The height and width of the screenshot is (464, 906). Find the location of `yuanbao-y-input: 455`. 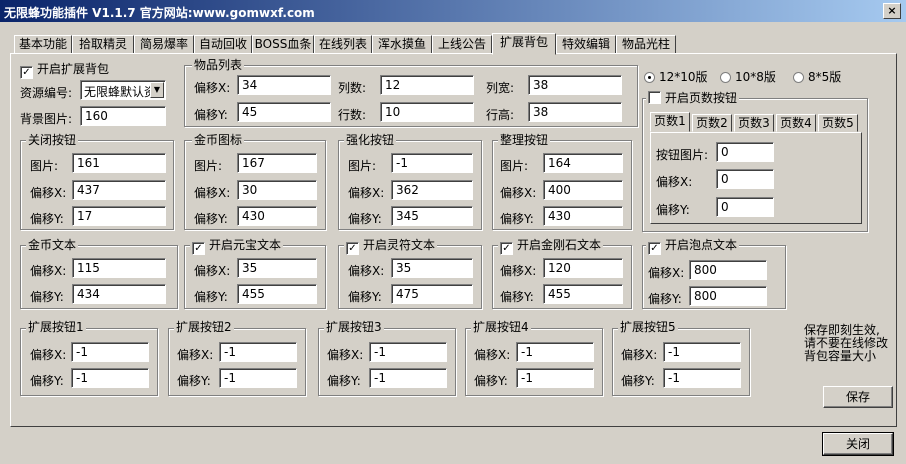

yuanbao-y-input: 455 is located at coordinates (277, 294).